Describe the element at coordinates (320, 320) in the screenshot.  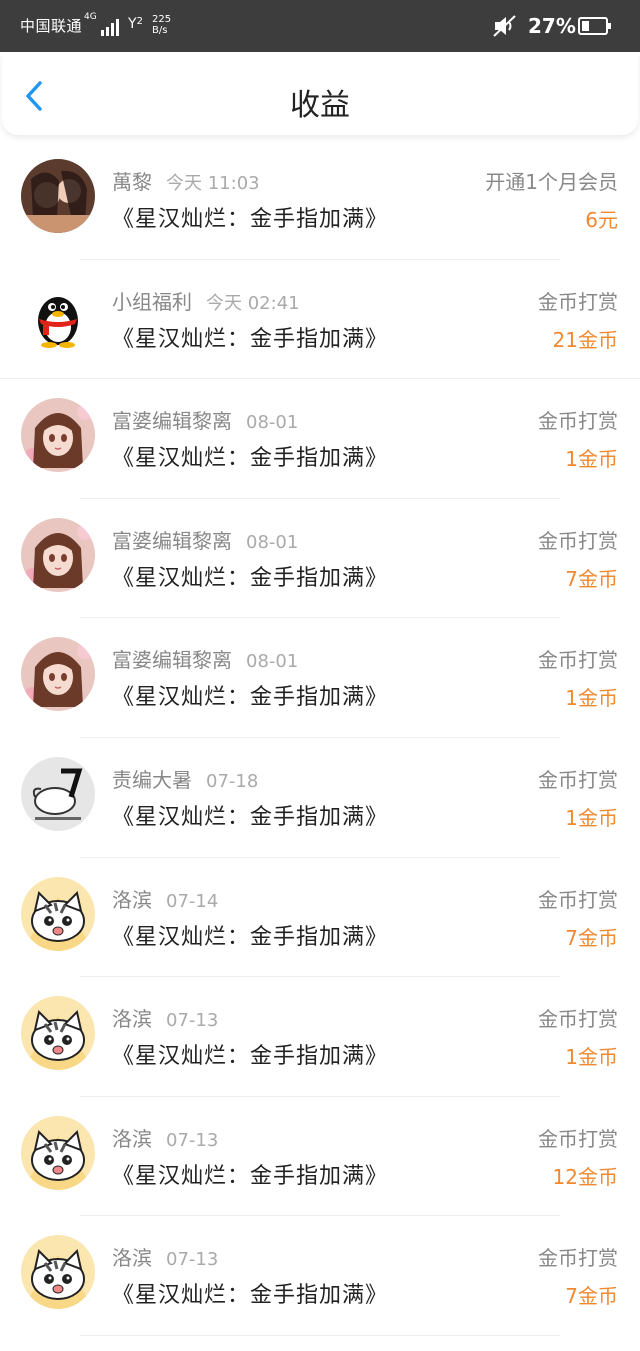
I see `earning-item: 小组福利 今天 02:41 《星汉灿烂：金手指加满》 金币打赏 21金币` at that location.